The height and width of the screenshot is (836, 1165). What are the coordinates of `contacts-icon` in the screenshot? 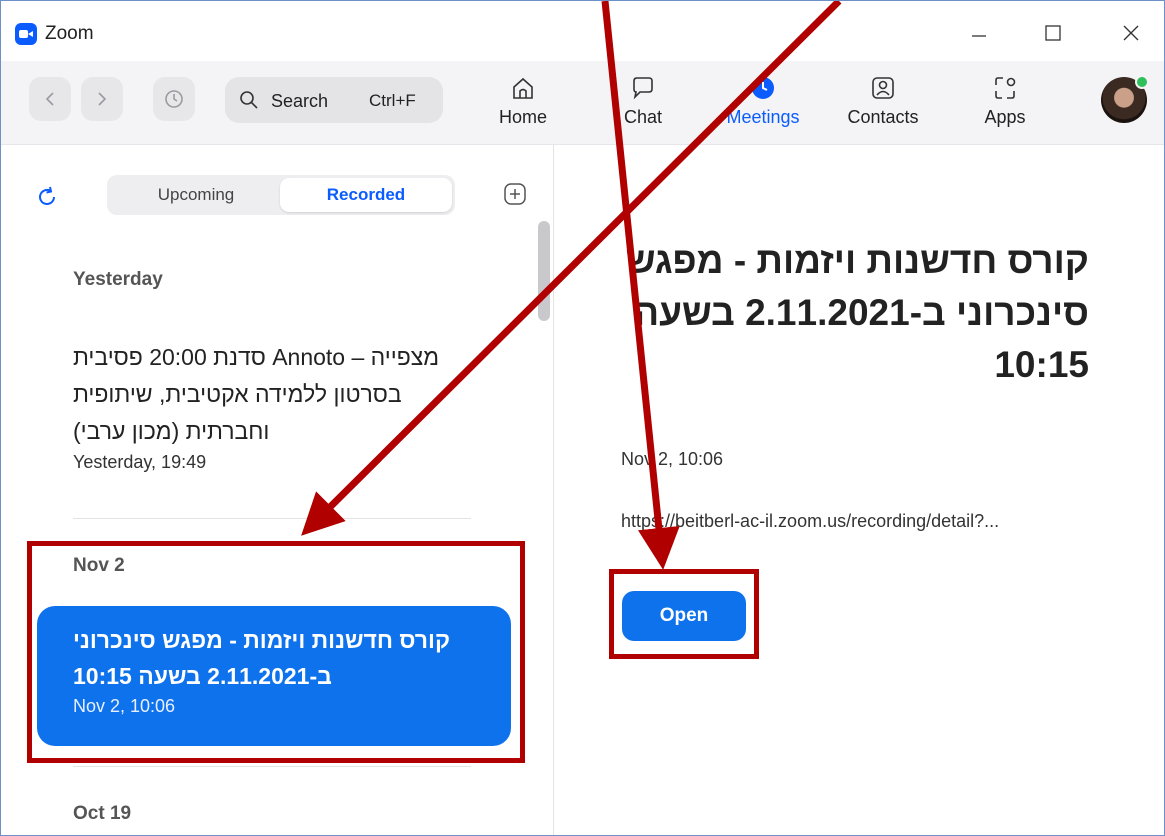 It's located at (883, 88).